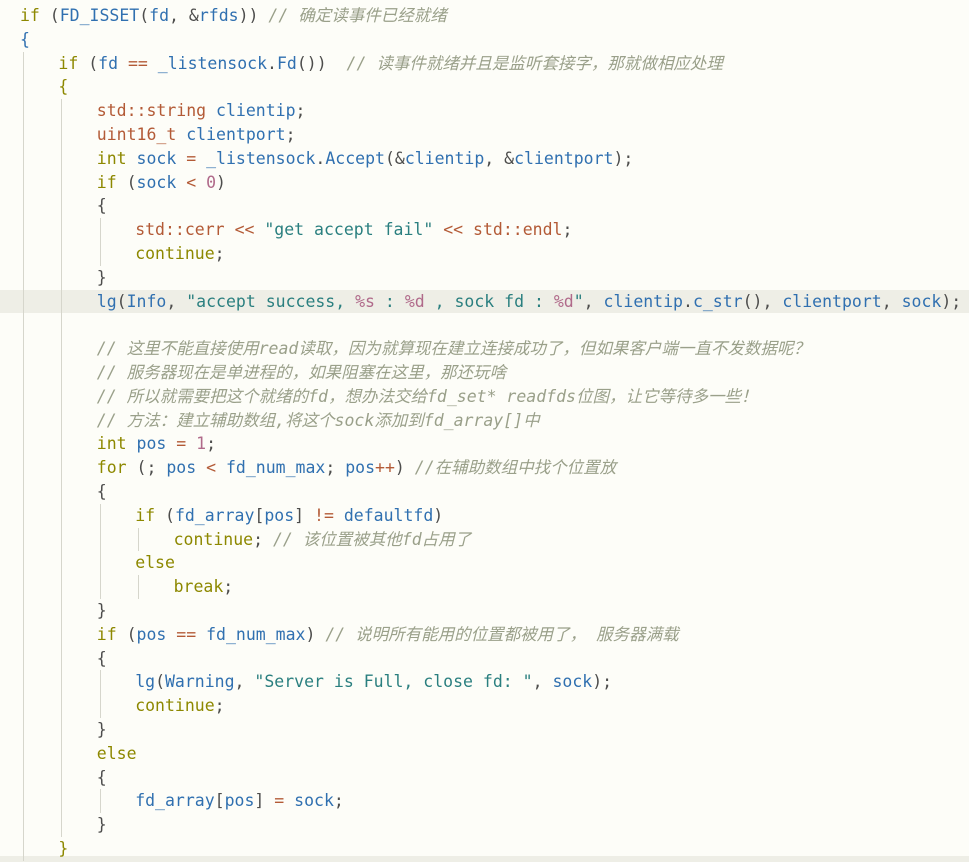  Describe the element at coordinates (484, 515) in the screenshot. I see `code-line: if (fd_array[pos] != defaultfd)` at that location.